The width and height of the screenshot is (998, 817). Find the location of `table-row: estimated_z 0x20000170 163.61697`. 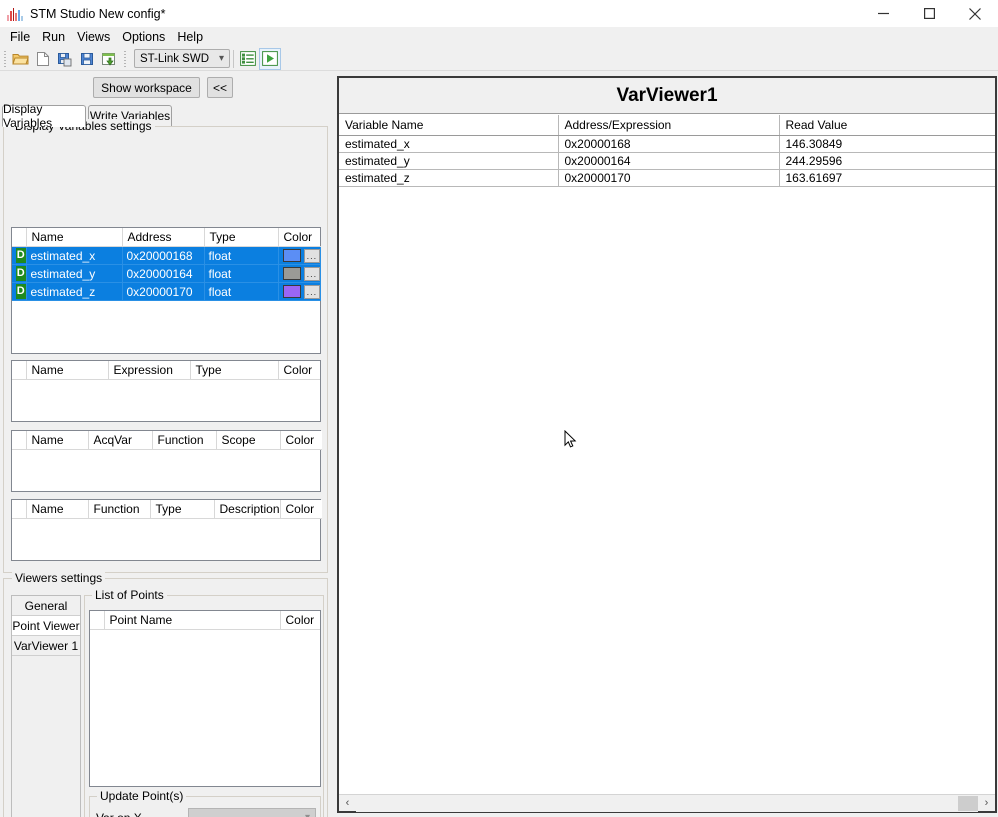

table-row: estimated_z 0x20000170 163.61697 is located at coordinates (667, 178).